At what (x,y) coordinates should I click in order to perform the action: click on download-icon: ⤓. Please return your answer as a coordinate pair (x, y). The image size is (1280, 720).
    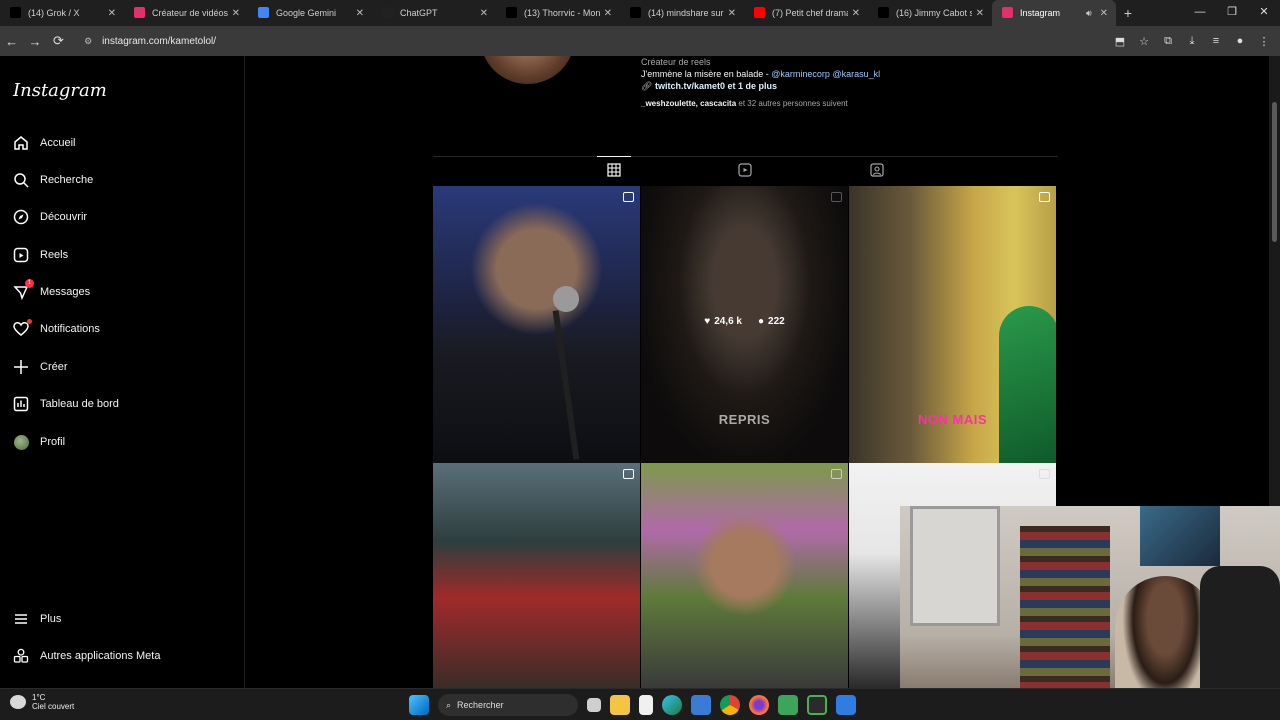
    Looking at the image, I should click on (1192, 41).